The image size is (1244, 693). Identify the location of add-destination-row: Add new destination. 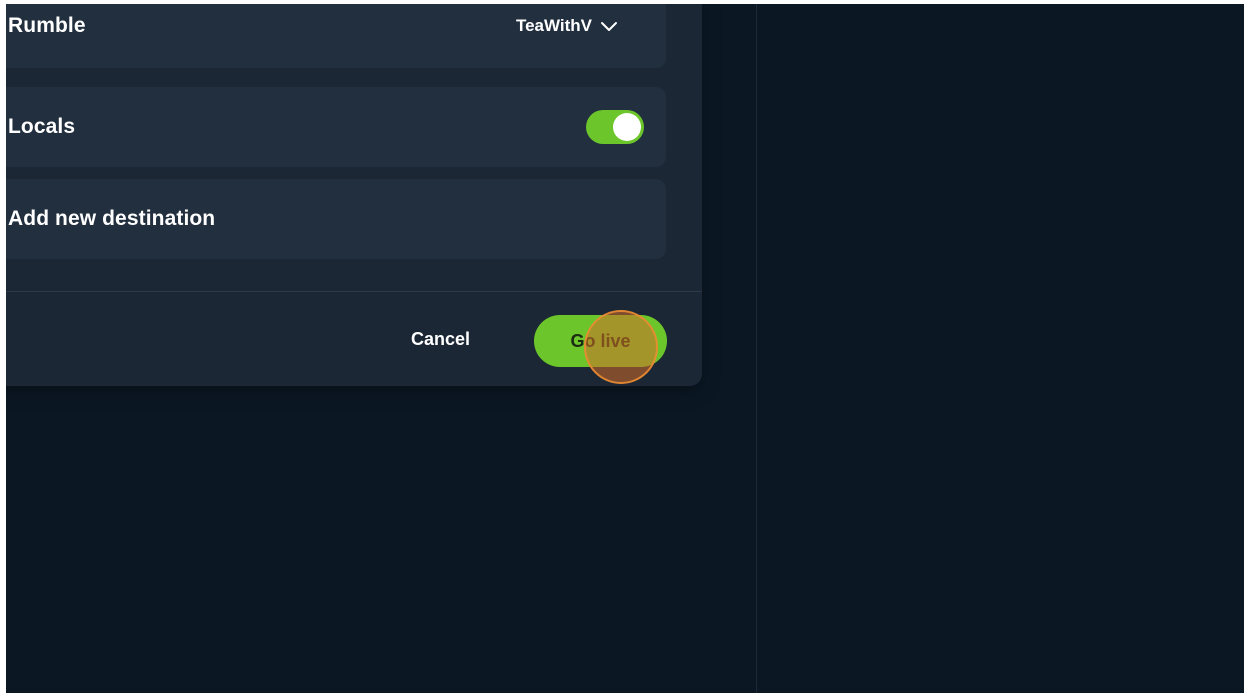
(336, 219).